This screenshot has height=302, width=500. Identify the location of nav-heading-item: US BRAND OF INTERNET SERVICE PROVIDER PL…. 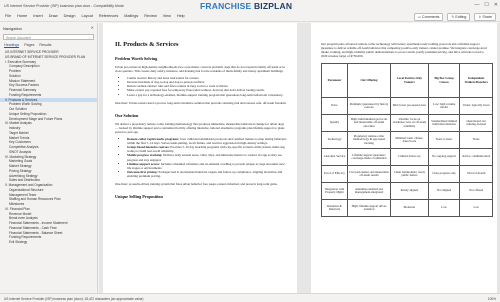
(48, 57).